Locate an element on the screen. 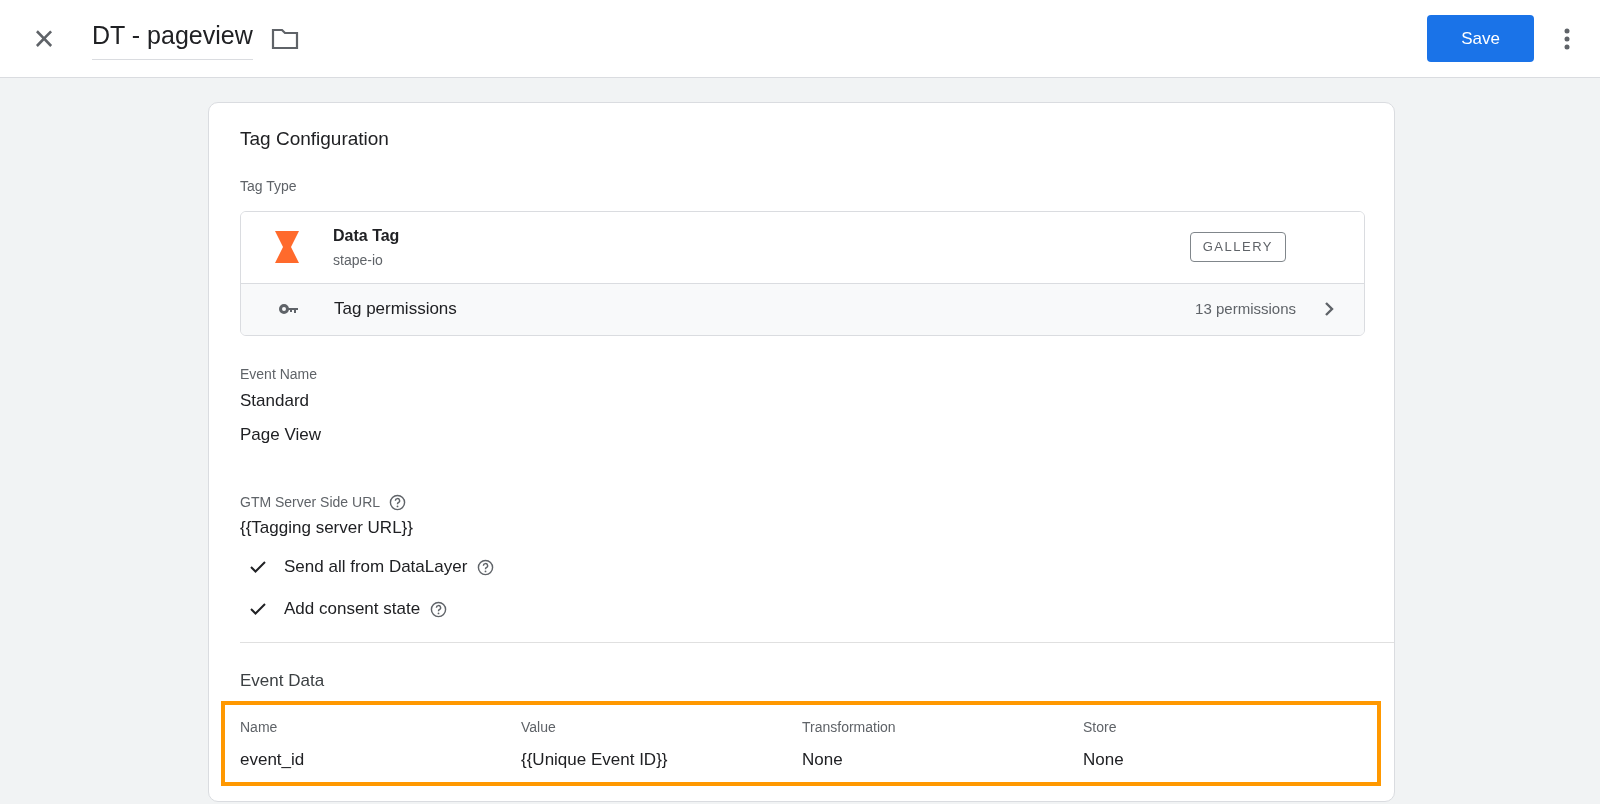  key-icon is located at coordinates (289, 309).